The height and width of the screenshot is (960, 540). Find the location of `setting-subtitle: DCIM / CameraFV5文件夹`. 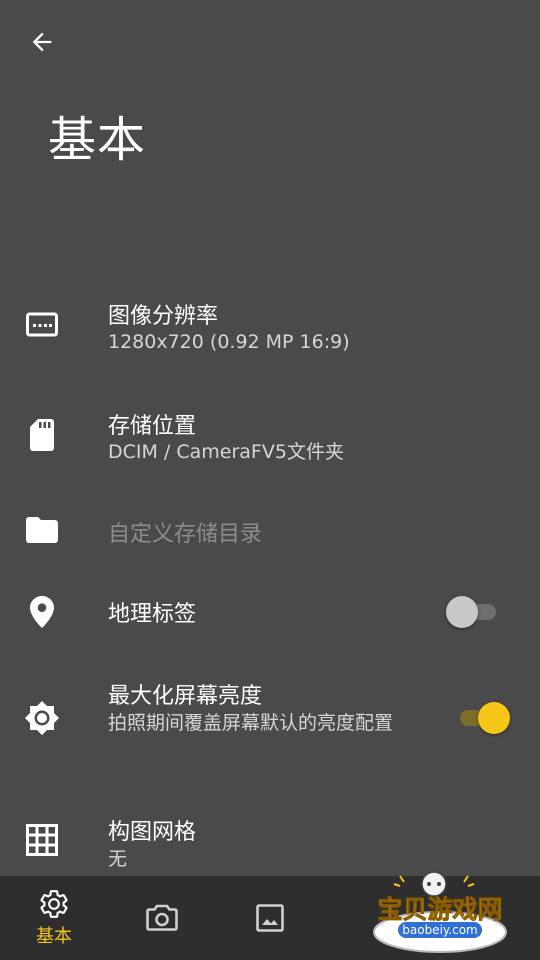

setting-subtitle: DCIM / CameraFV5文件夹 is located at coordinates (226, 452).